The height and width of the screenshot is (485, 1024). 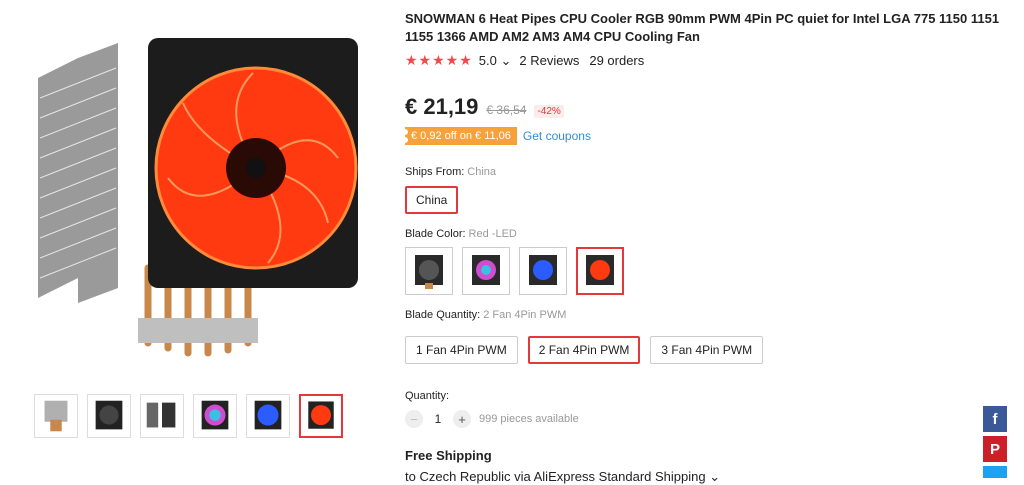 I want to click on blade-quantity-label: Blade Quantity: 2 Fan 4Pin PWM, so click(x=705, y=315).